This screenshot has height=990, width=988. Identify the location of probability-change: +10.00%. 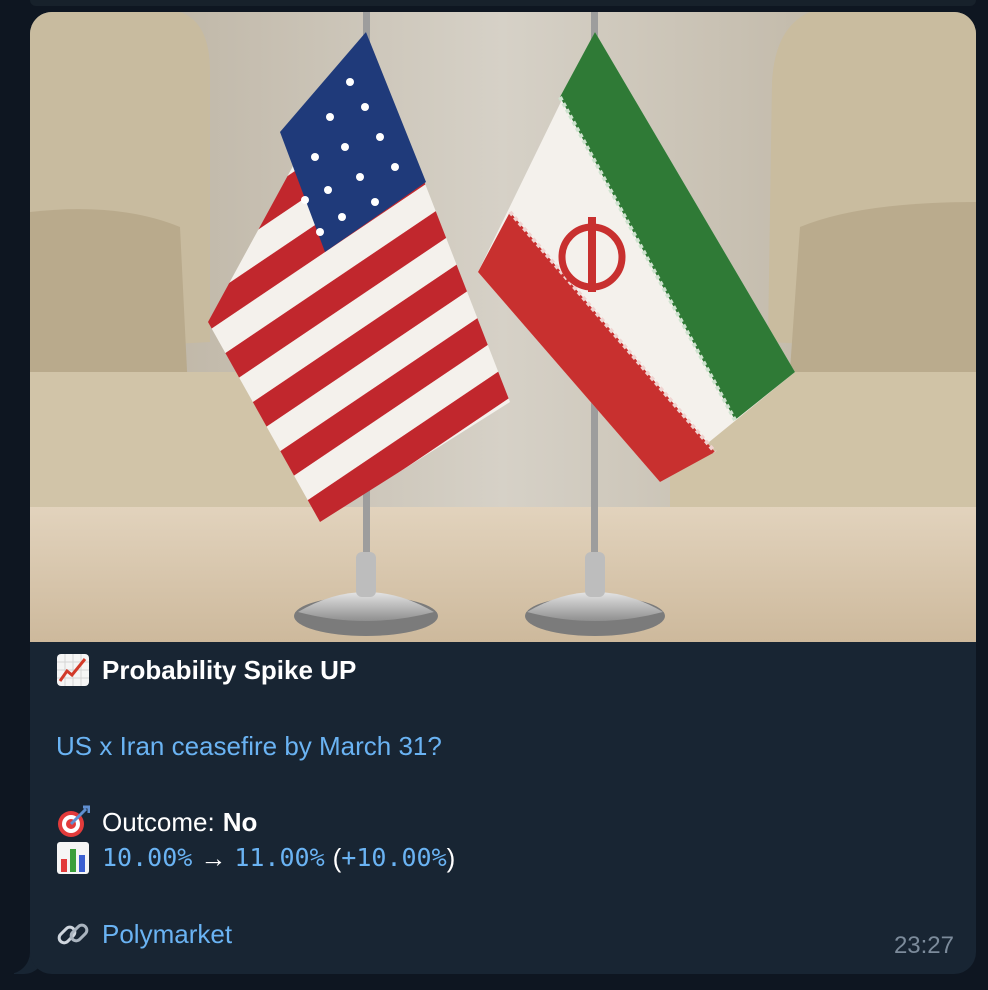
(393, 858).